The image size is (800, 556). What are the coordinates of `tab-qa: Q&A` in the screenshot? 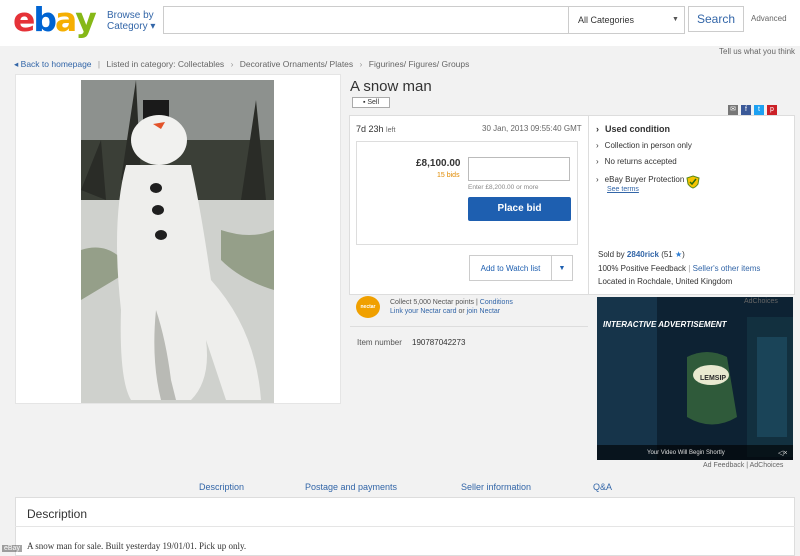 It's located at (602, 487).